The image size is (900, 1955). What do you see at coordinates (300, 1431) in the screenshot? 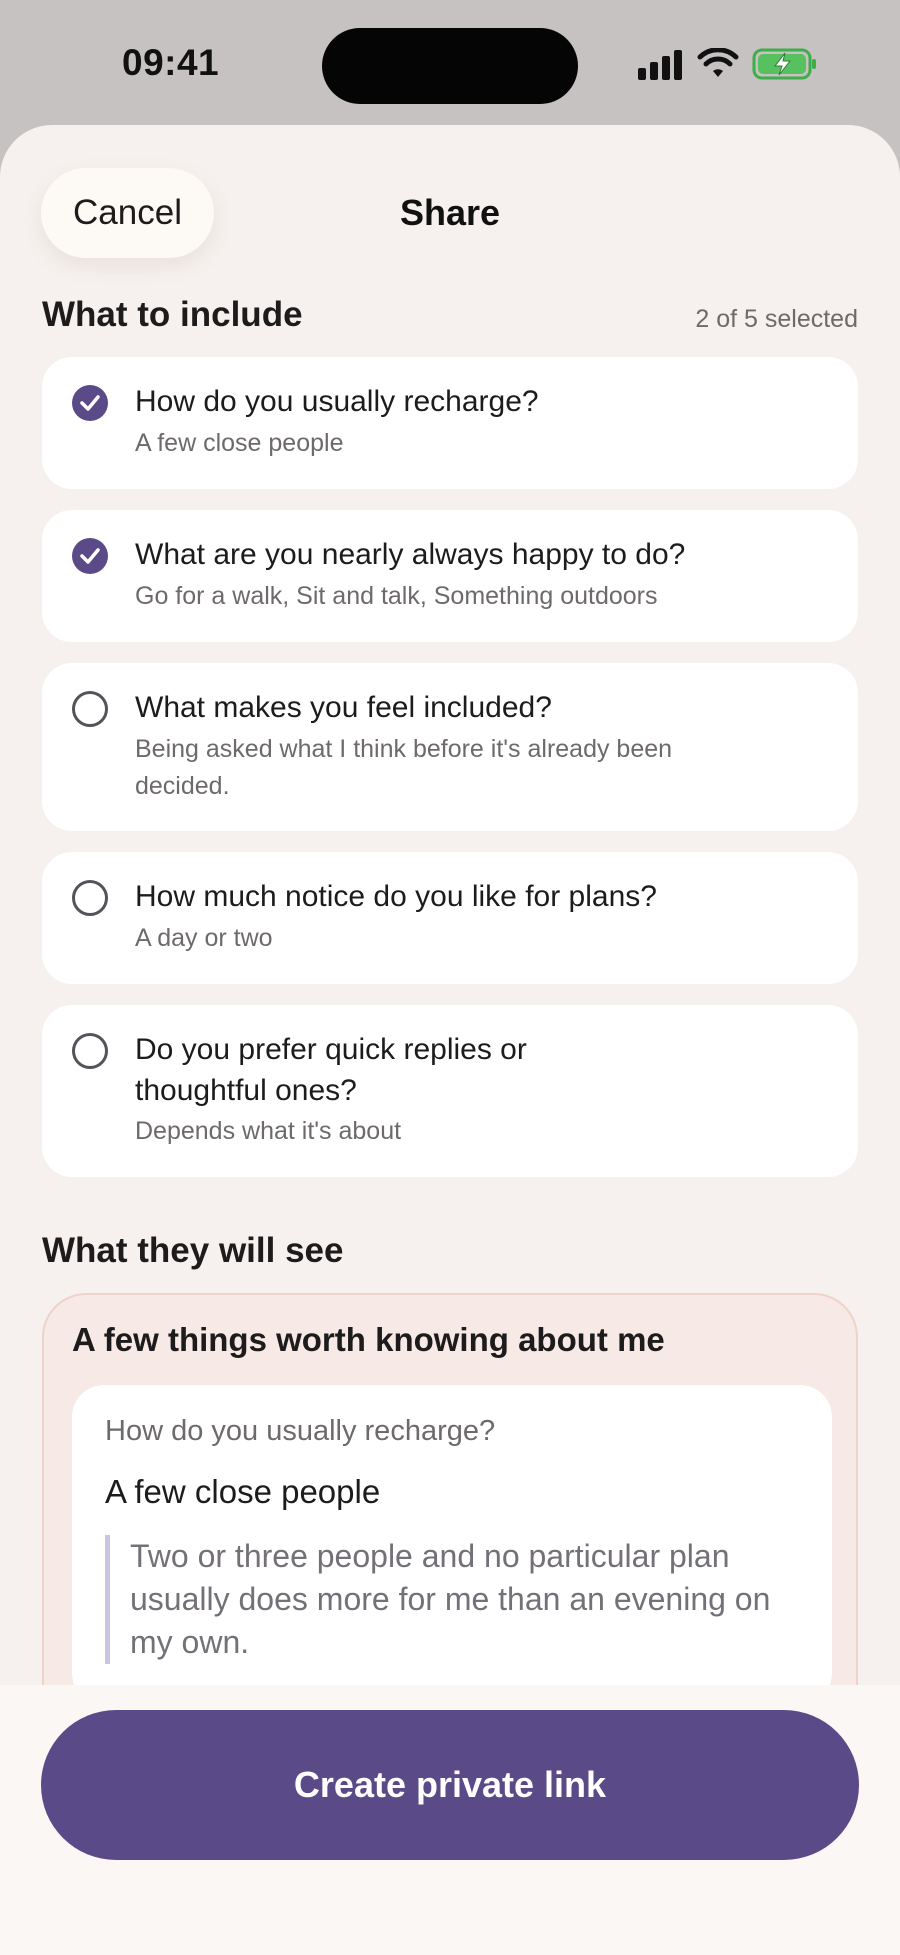
I see `preview-question: How do you usually recharge?` at bounding box center [300, 1431].